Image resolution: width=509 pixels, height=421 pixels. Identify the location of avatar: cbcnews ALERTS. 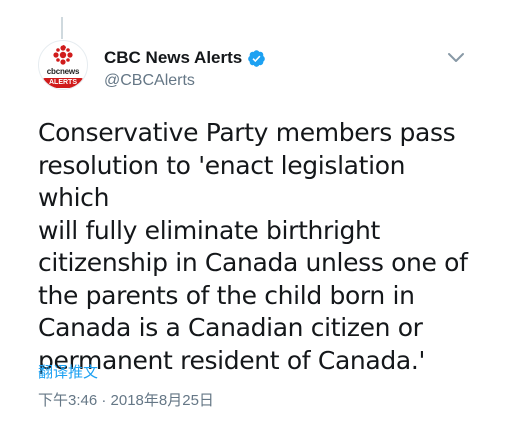
(63, 65).